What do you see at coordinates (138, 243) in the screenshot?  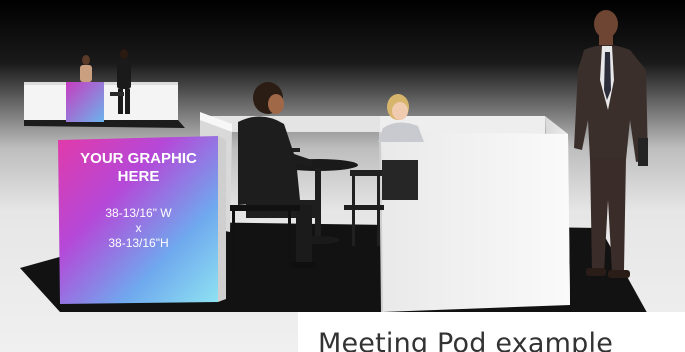 I see `graphic-dimension-height: 38-13/16"H` at bounding box center [138, 243].